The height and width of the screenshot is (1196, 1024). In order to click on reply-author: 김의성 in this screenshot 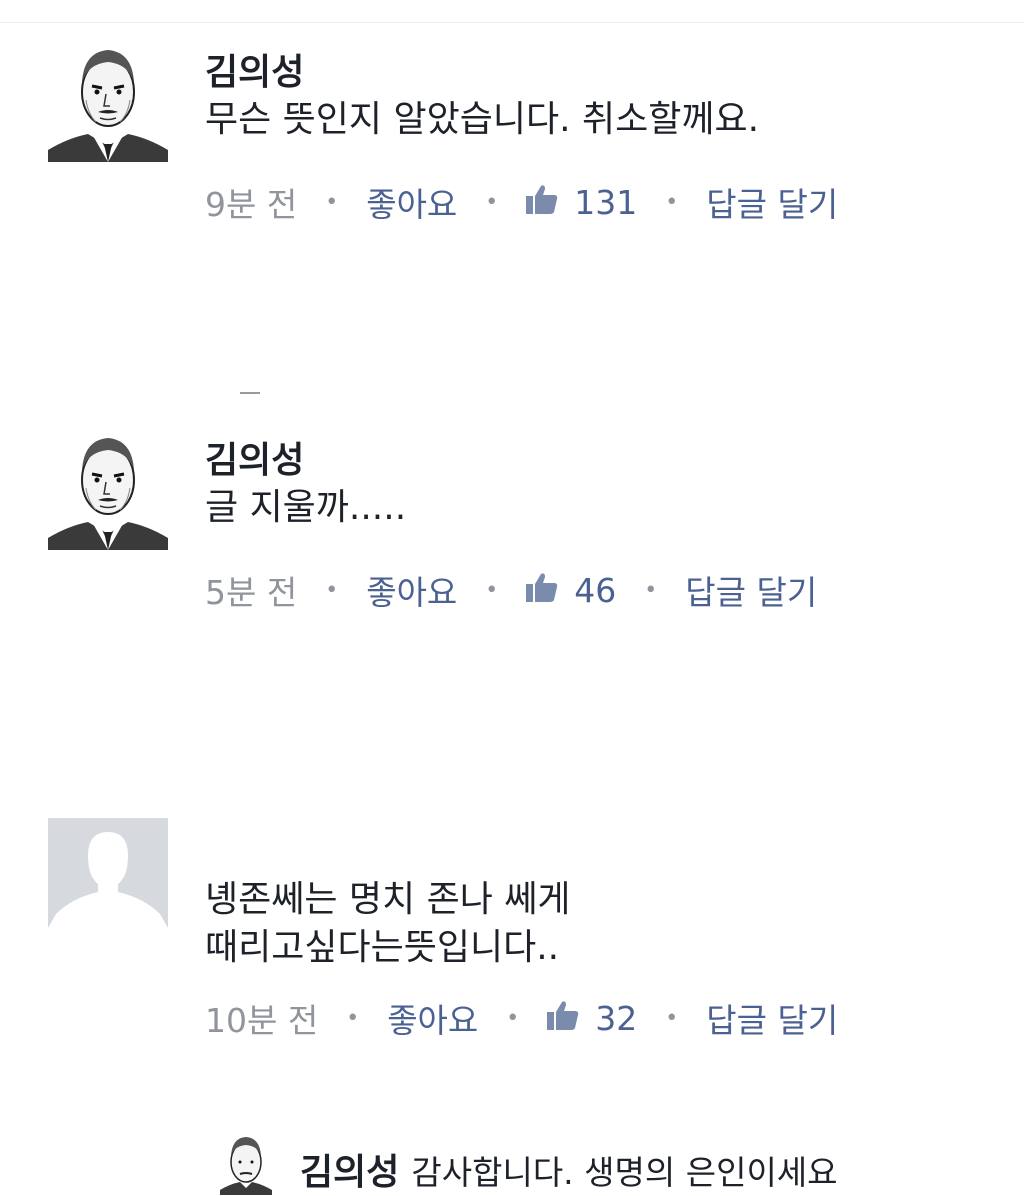, I will do `click(349, 1172)`.